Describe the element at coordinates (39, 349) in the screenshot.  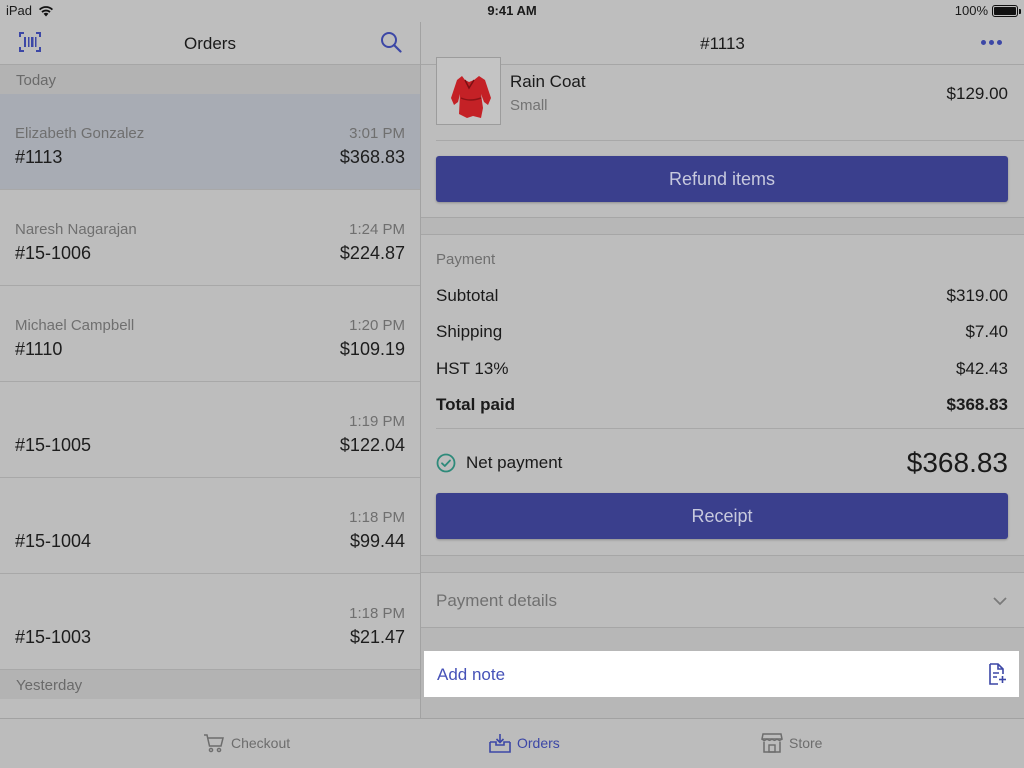
I see `order-number: #1110` at that location.